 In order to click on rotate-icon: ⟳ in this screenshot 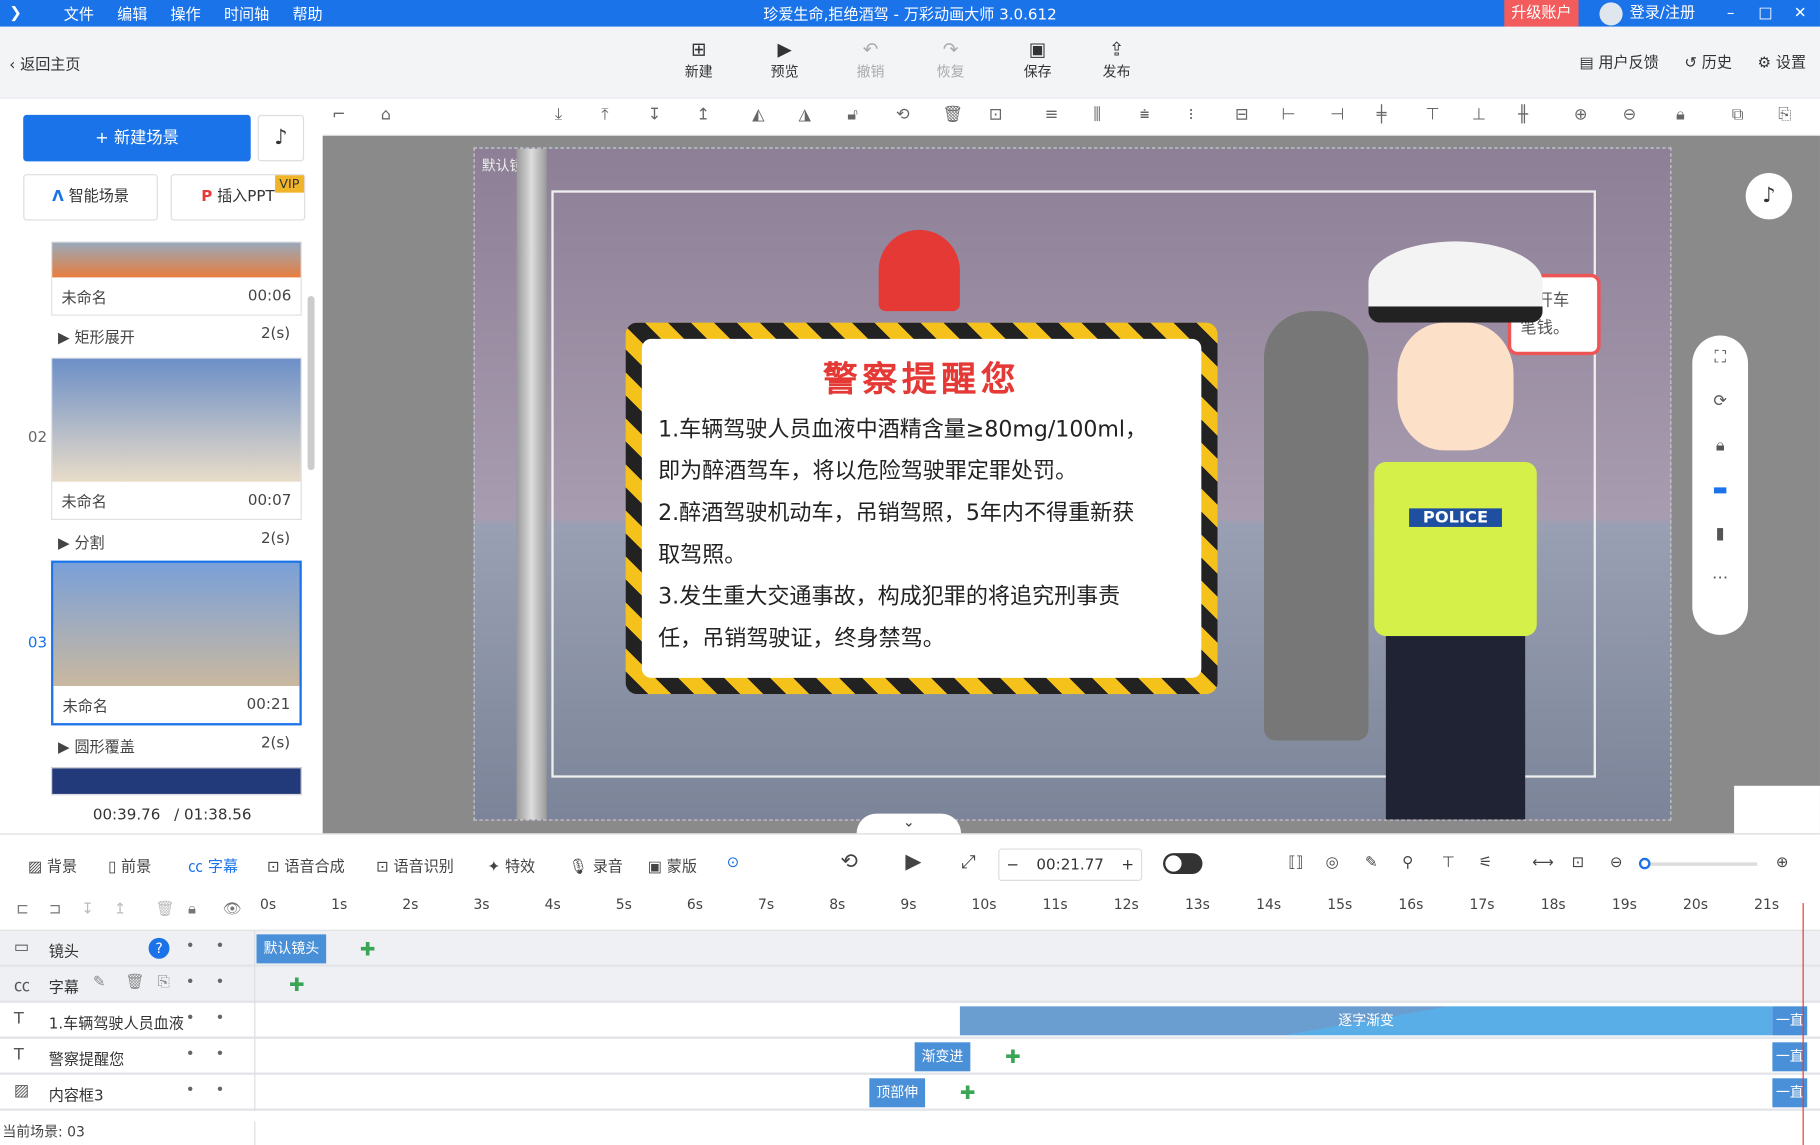, I will do `click(1720, 402)`.